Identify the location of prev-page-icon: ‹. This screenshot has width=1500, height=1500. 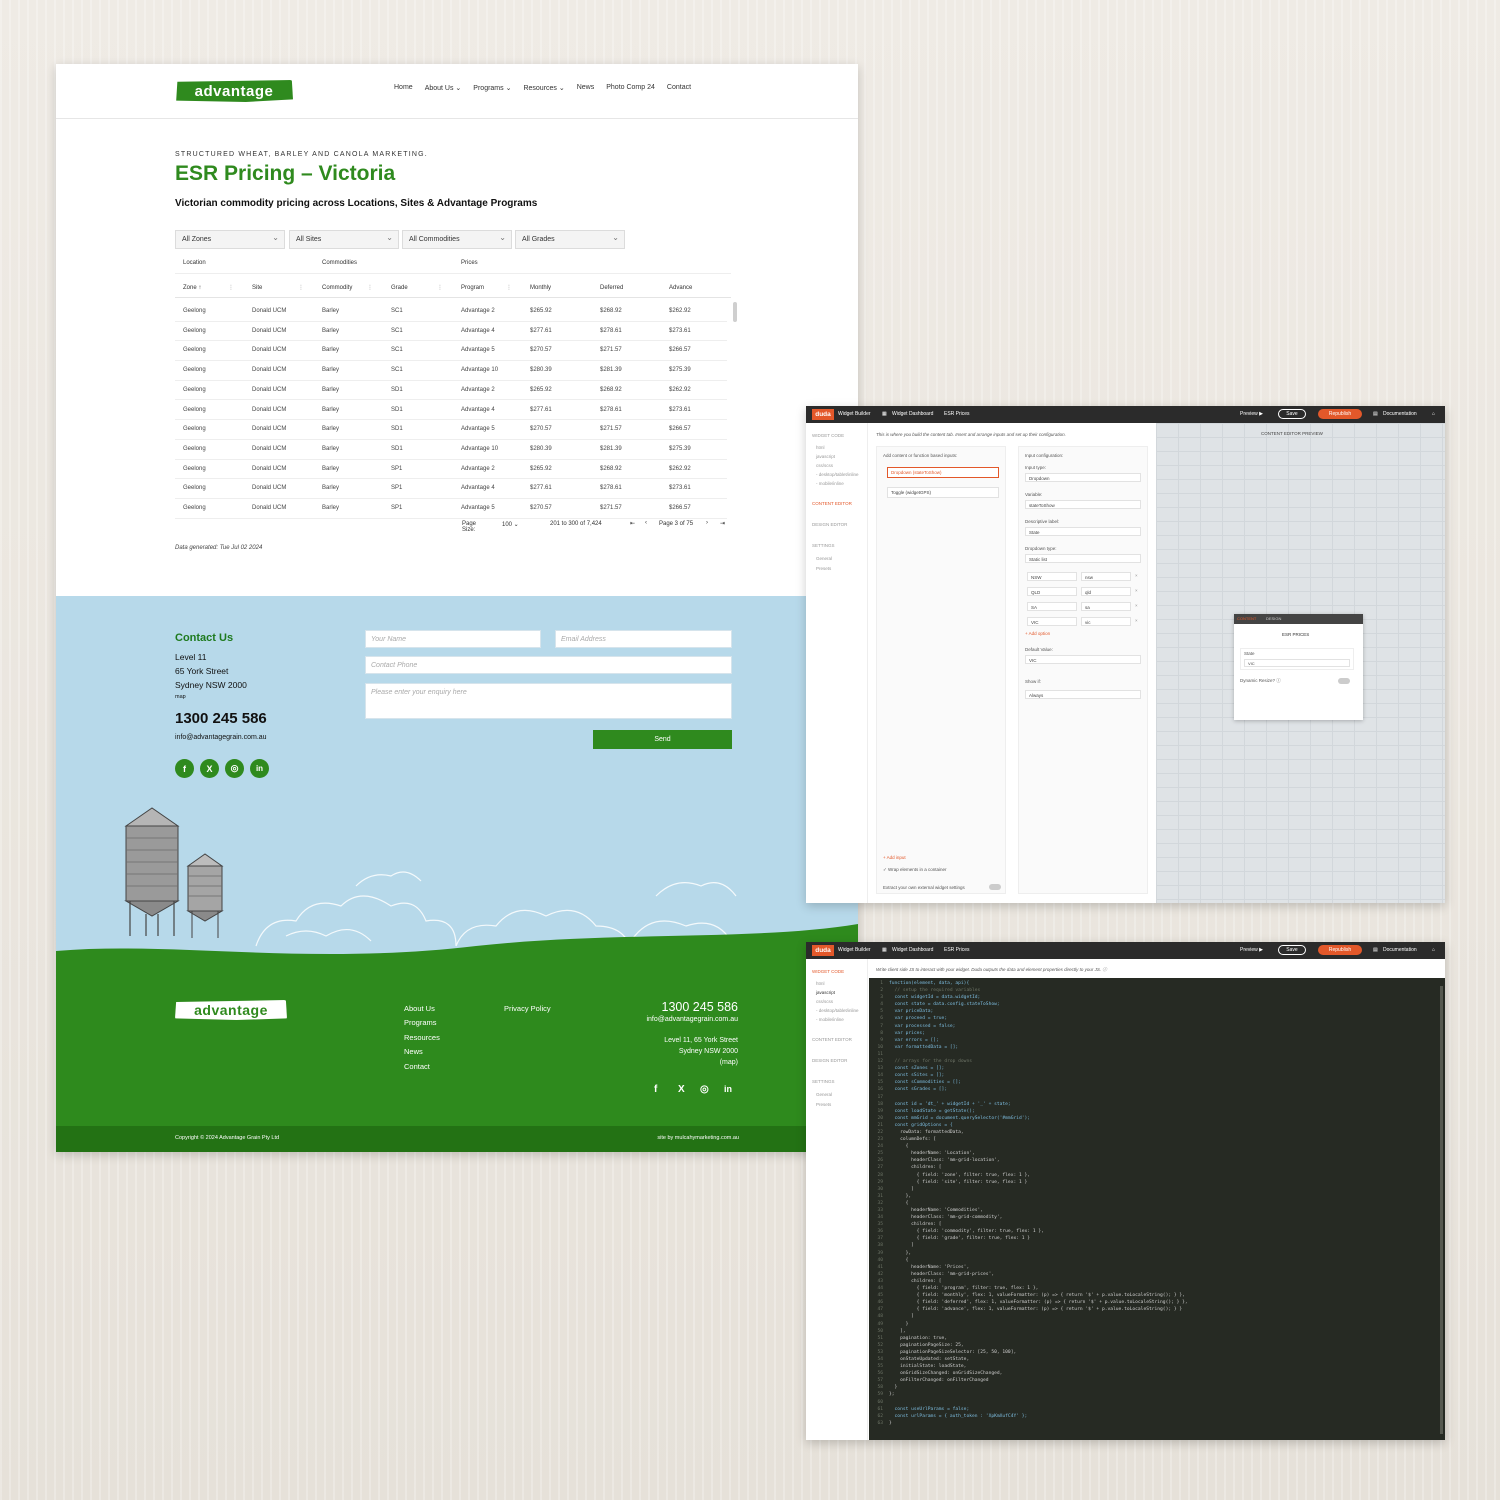
(646, 523).